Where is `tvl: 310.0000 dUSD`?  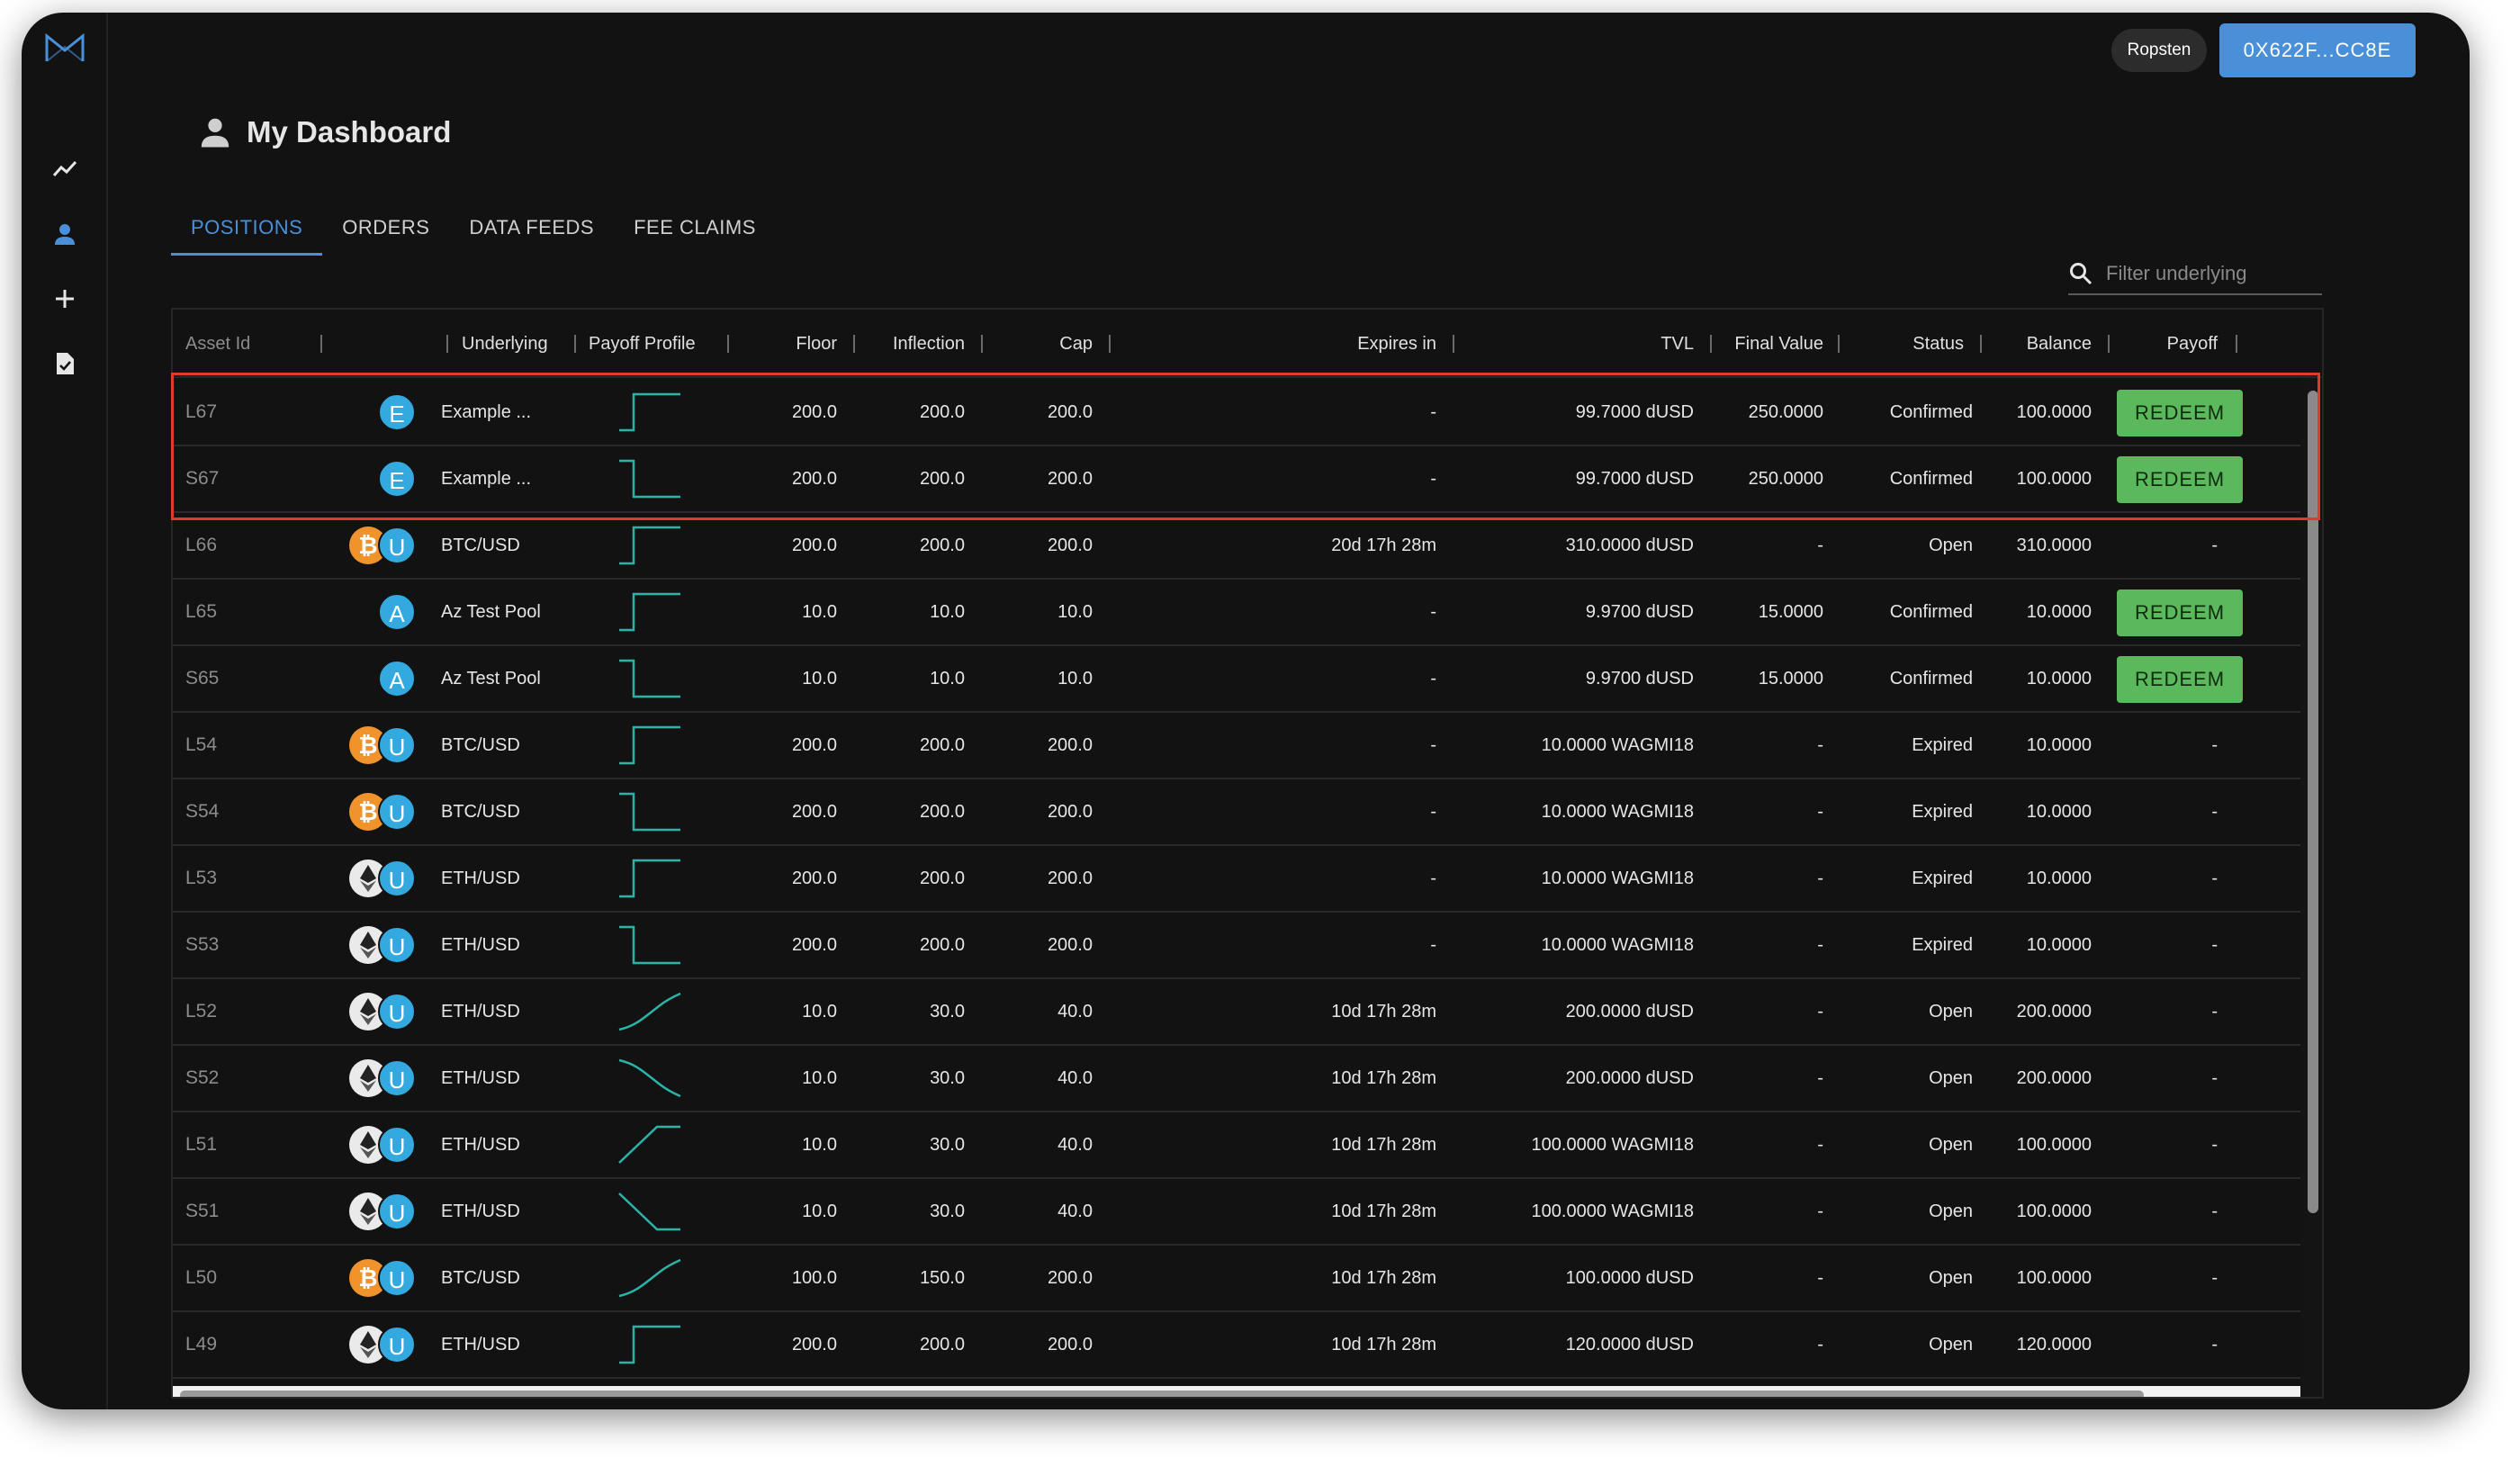 tvl: 310.0000 dUSD is located at coordinates (1630, 545).